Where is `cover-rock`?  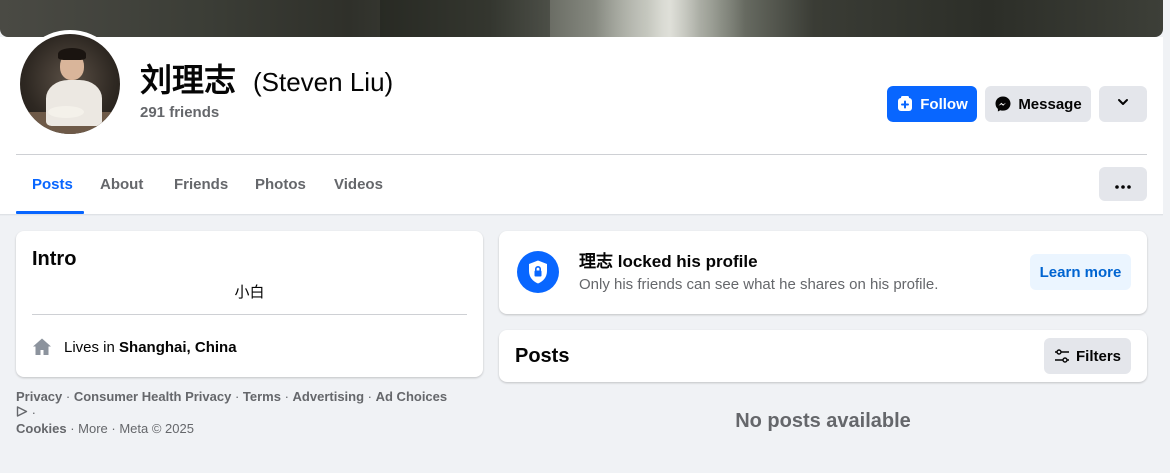
cover-rock is located at coordinates (465, 18).